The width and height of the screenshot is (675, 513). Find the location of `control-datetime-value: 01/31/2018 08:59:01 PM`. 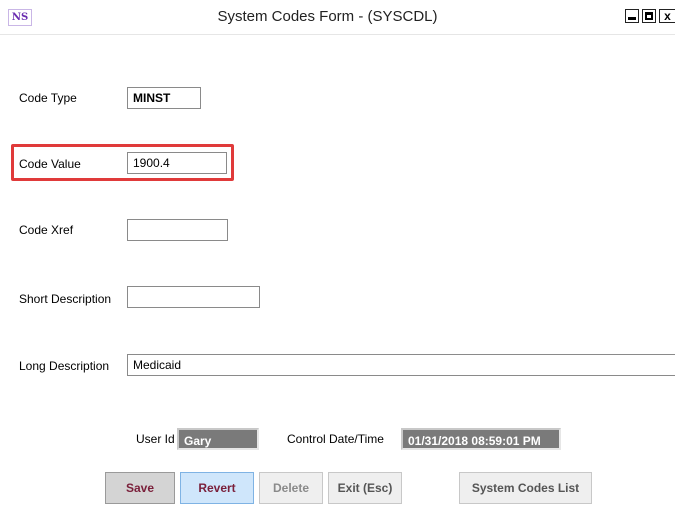

control-datetime-value: 01/31/2018 08:59:01 PM is located at coordinates (481, 439).